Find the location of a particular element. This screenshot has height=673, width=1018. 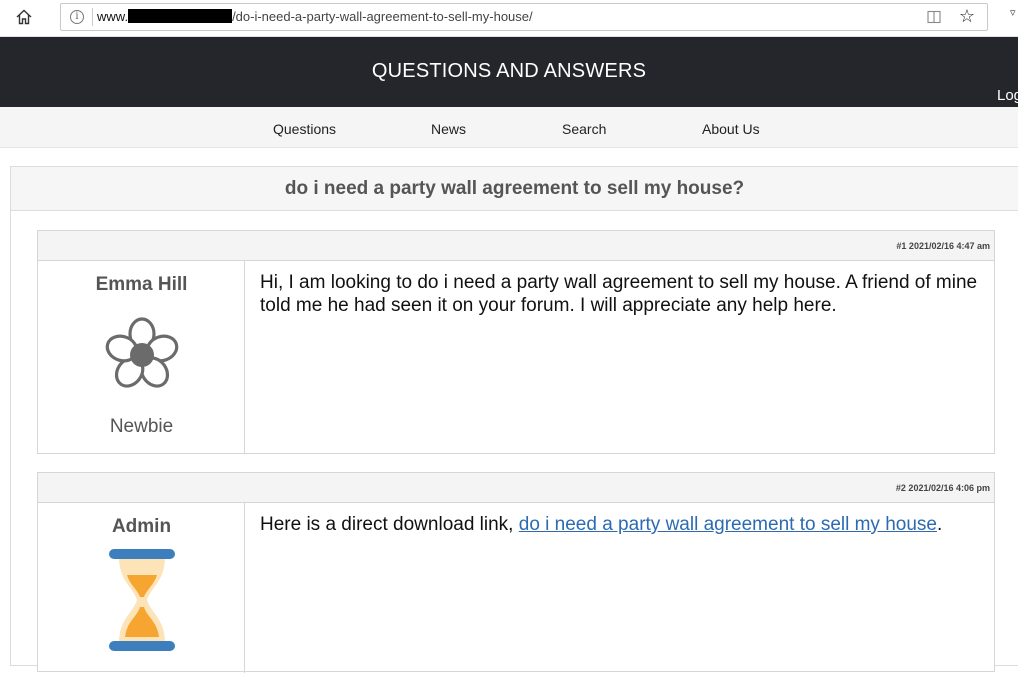

nav-questions: Questions is located at coordinates (304, 129).